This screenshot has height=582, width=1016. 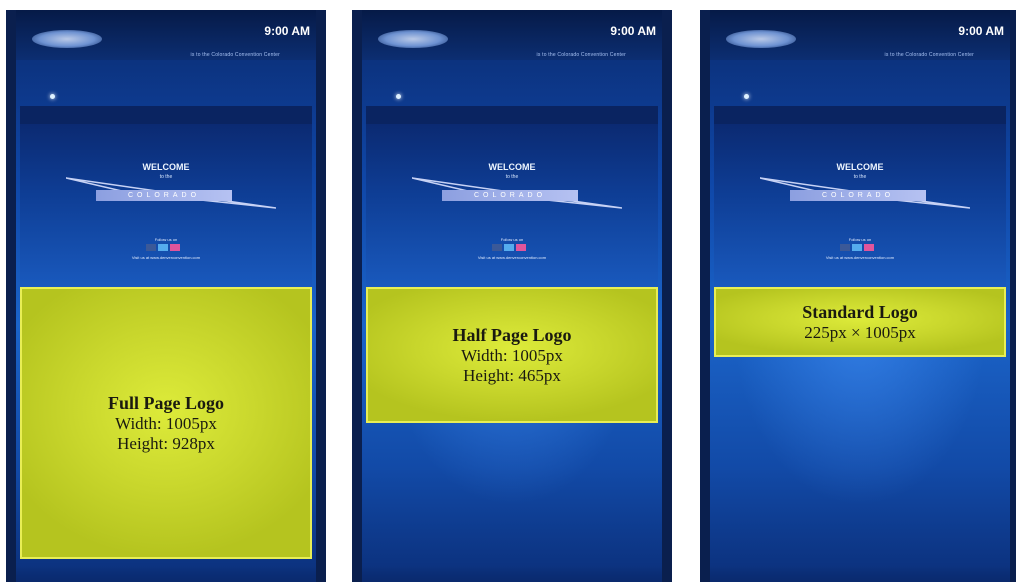 What do you see at coordinates (166, 402) in the screenshot?
I see `logo-title: Full Page Logo` at bounding box center [166, 402].